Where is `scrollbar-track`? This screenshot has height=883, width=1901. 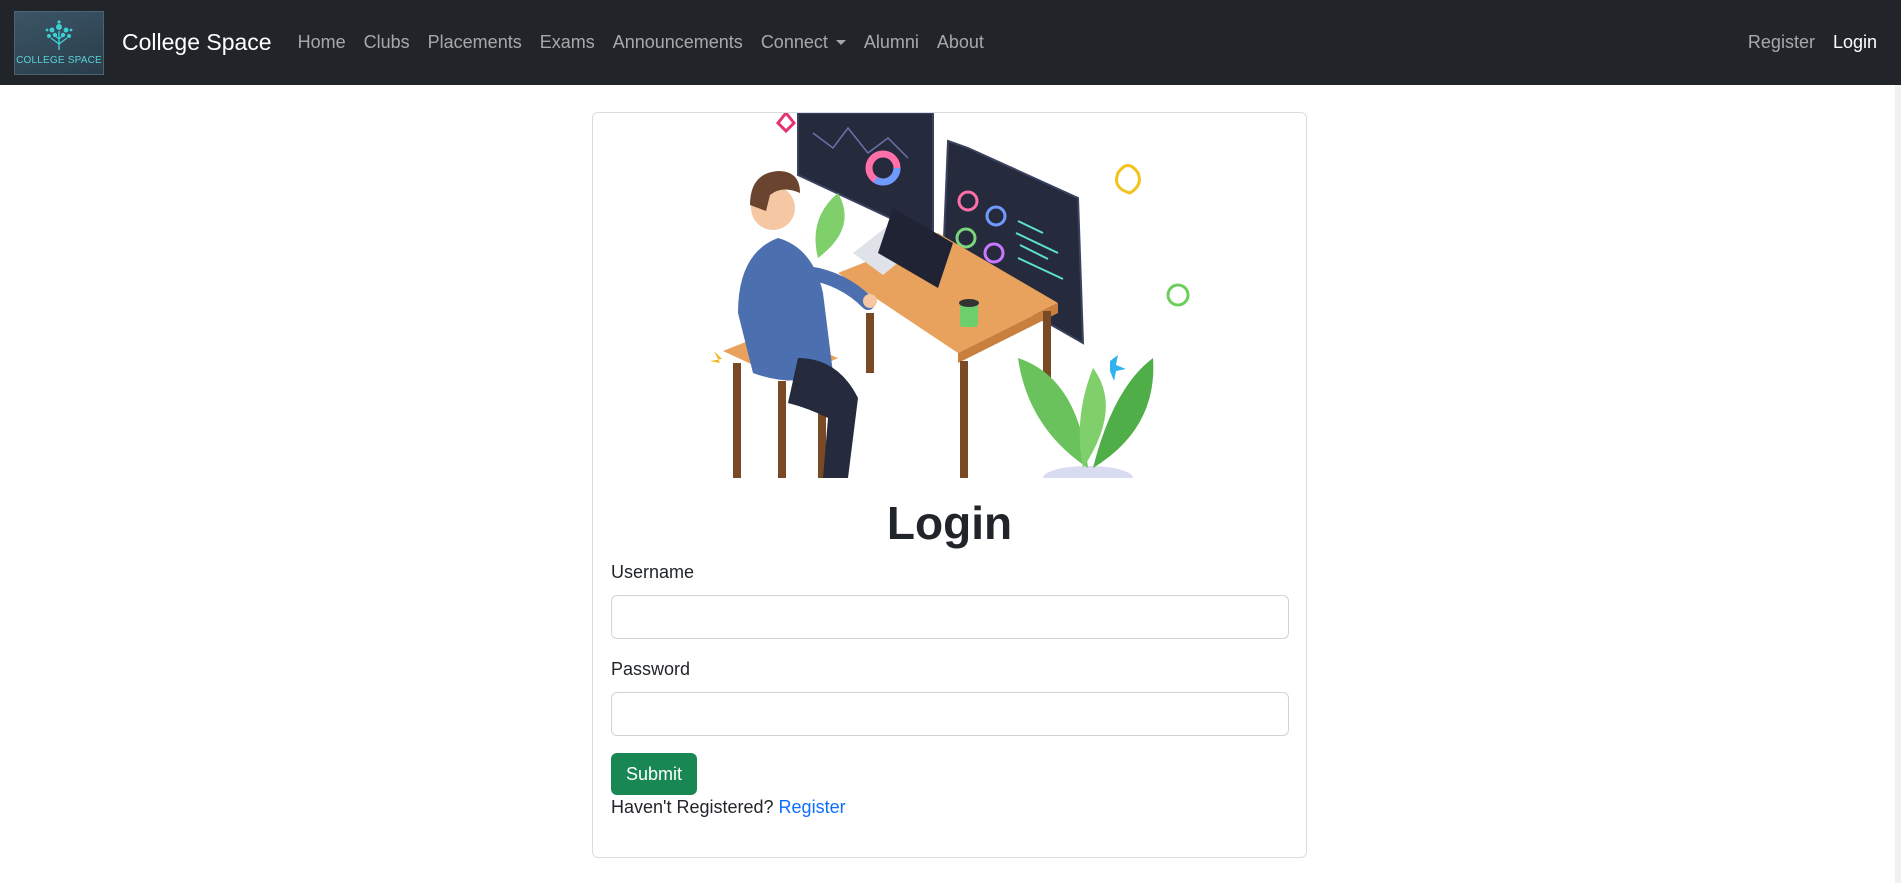
scrollbar-track is located at coordinates (1898, 484).